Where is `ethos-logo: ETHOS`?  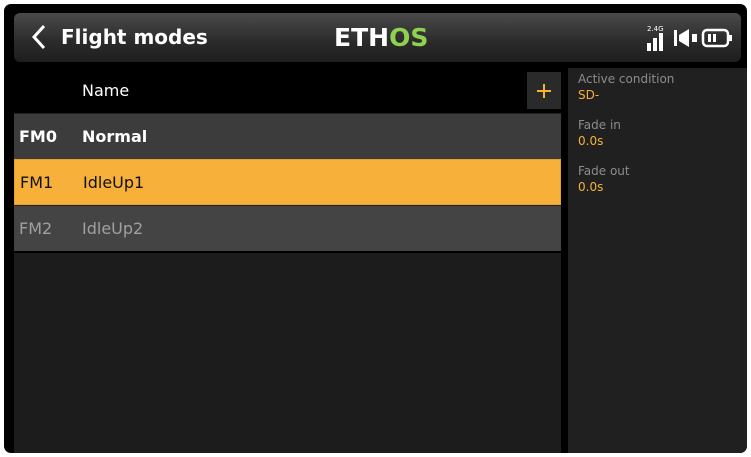
ethos-logo: ETHOS is located at coordinates (381, 37).